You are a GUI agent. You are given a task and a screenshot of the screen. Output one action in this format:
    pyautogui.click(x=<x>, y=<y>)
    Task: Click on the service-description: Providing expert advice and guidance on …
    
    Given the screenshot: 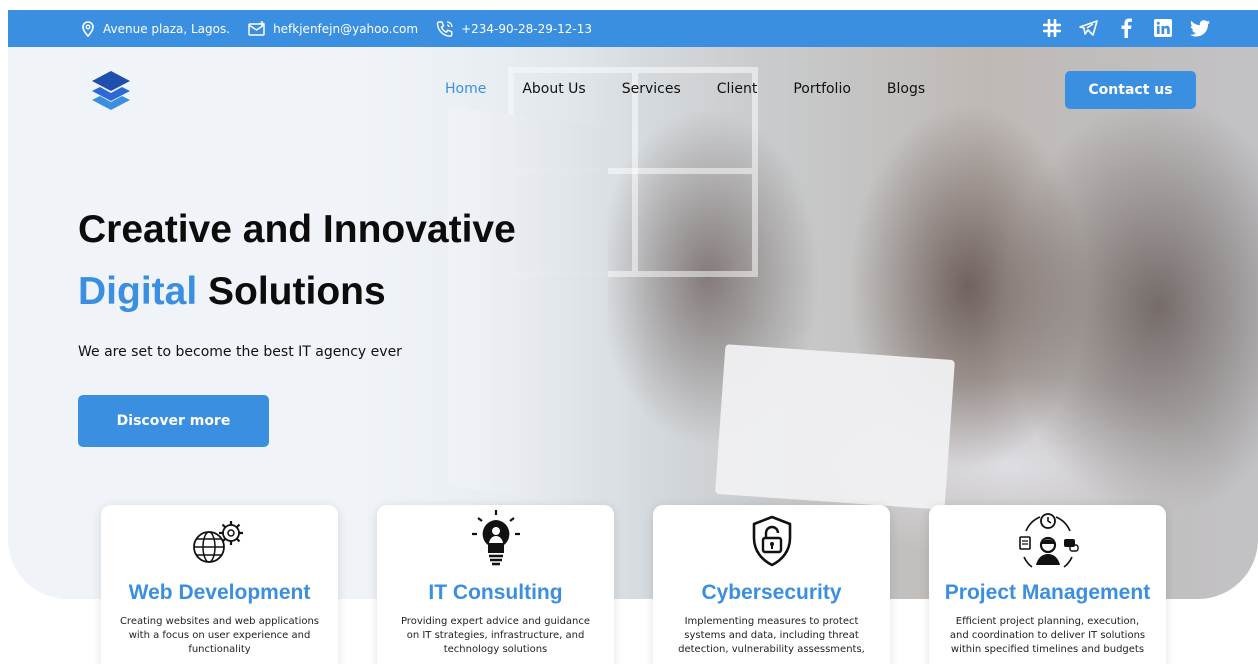 What is the action you would take?
    pyautogui.click(x=495, y=635)
    